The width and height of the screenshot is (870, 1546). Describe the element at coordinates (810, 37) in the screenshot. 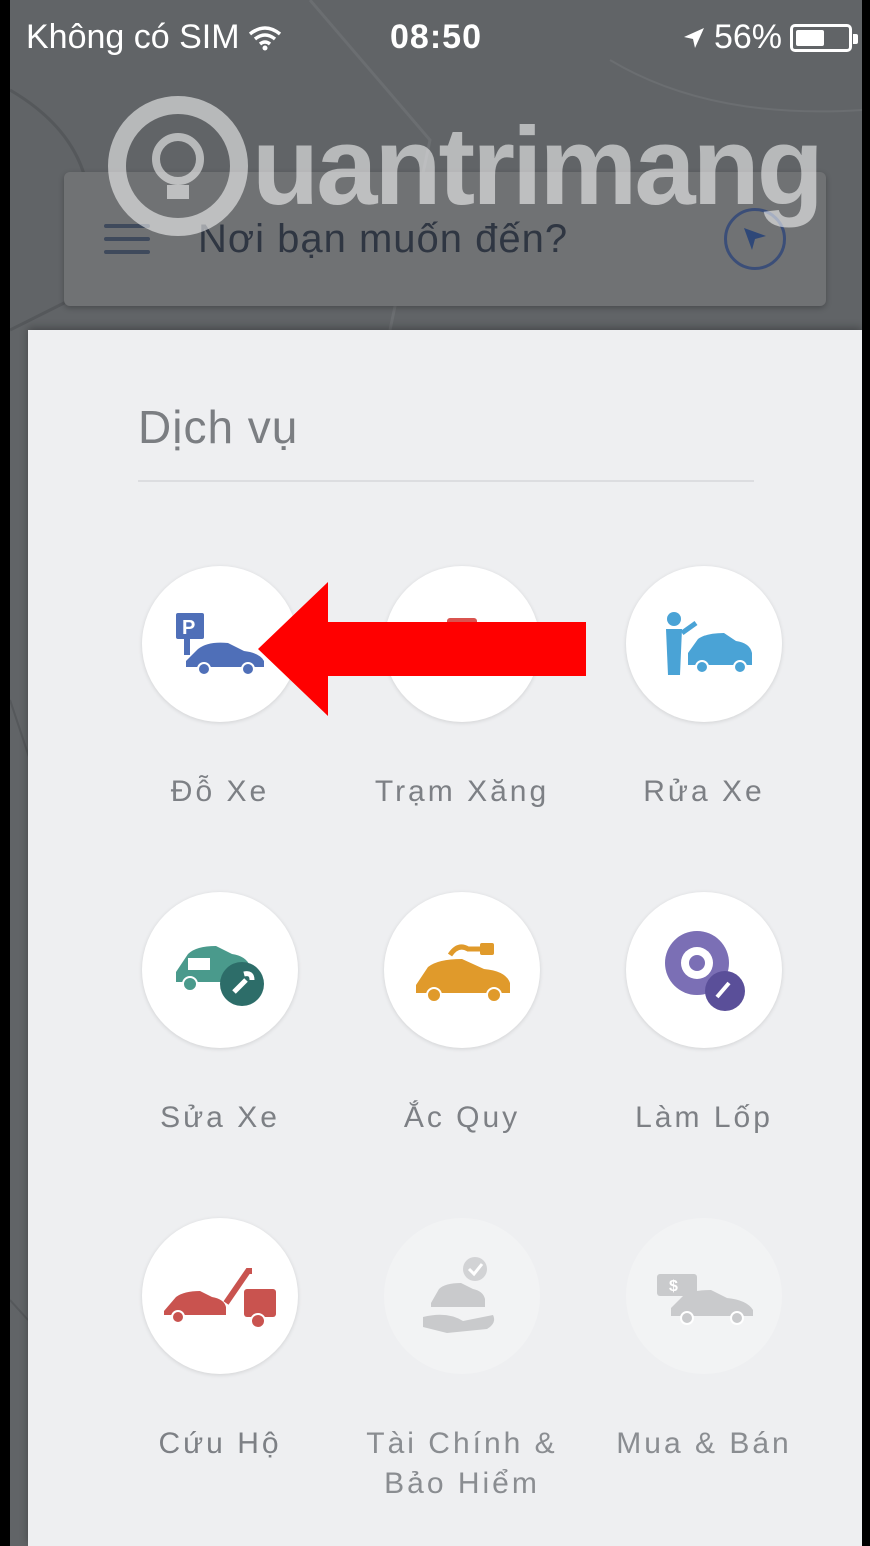

I see `battery-fill` at that location.